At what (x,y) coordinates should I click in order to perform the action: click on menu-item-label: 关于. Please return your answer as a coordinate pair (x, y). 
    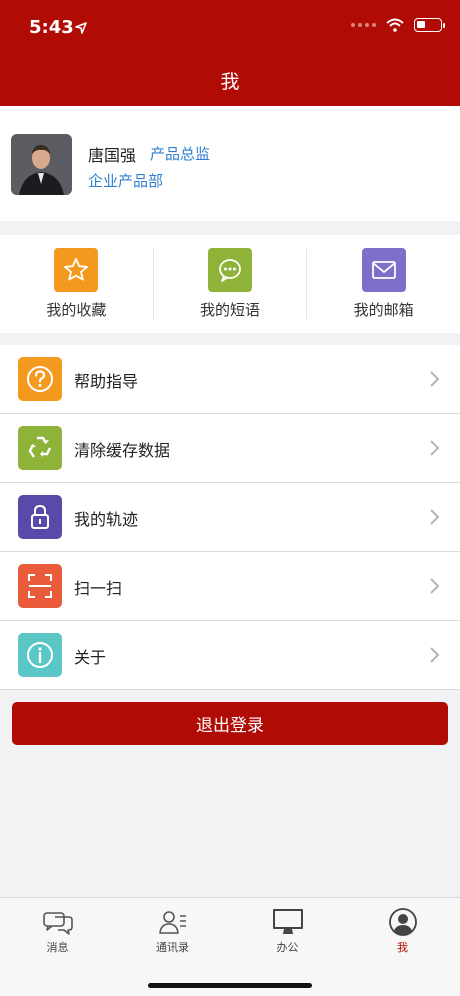
    Looking at the image, I should click on (90, 657).